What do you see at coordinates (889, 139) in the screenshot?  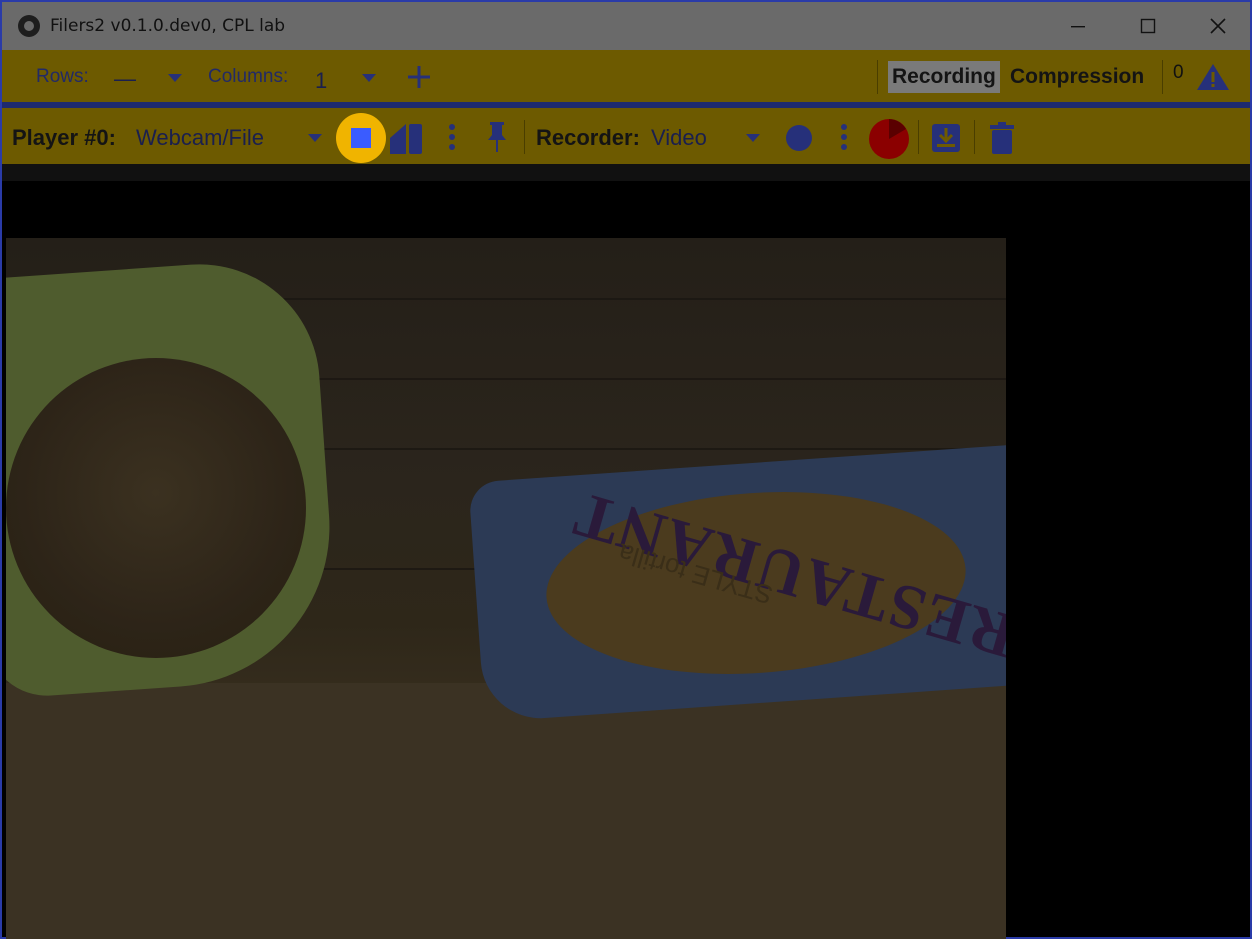 I see `recording-progress-icon` at bounding box center [889, 139].